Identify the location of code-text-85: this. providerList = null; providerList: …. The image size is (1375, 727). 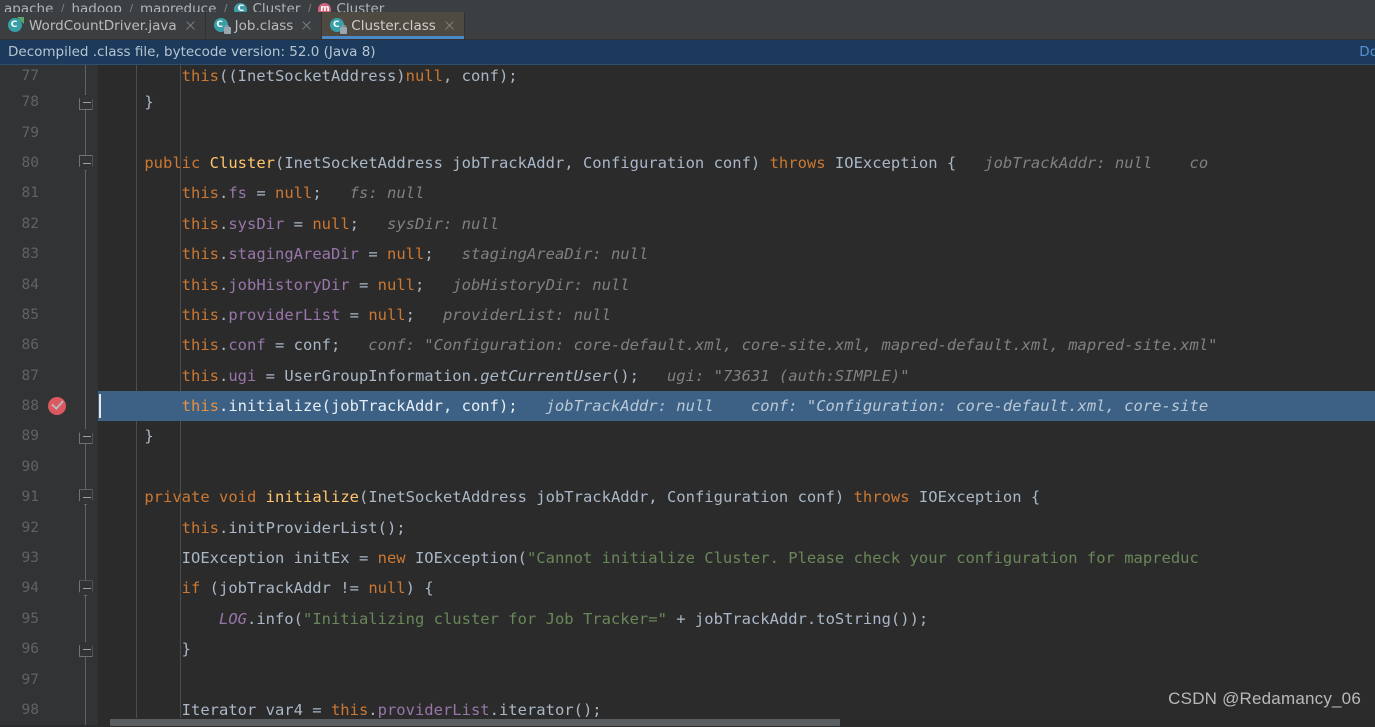
(736, 315).